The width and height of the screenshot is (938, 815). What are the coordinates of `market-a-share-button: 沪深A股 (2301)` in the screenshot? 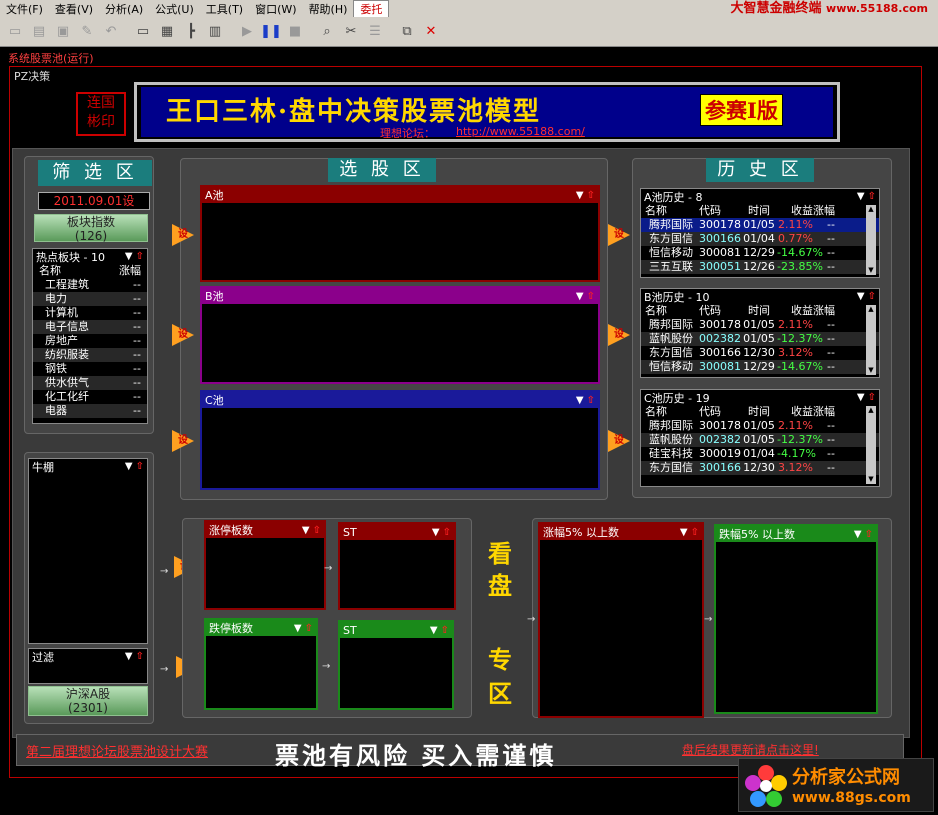 It's located at (88, 701).